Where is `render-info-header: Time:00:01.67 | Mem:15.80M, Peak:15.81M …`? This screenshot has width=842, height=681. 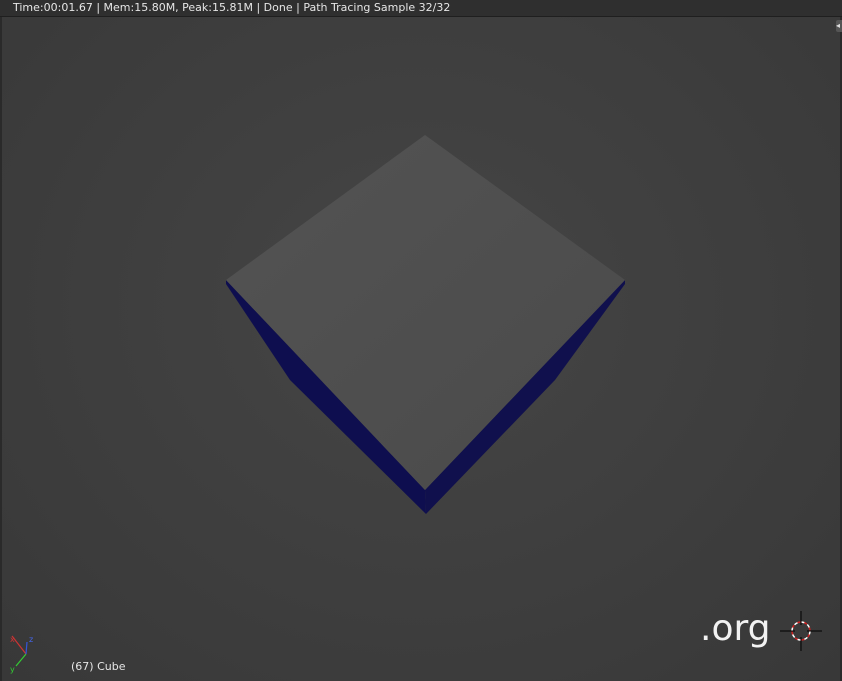
render-info-header: Time:00:01.67 | Mem:15.80M, Peak:15.81M … is located at coordinates (421, 8).